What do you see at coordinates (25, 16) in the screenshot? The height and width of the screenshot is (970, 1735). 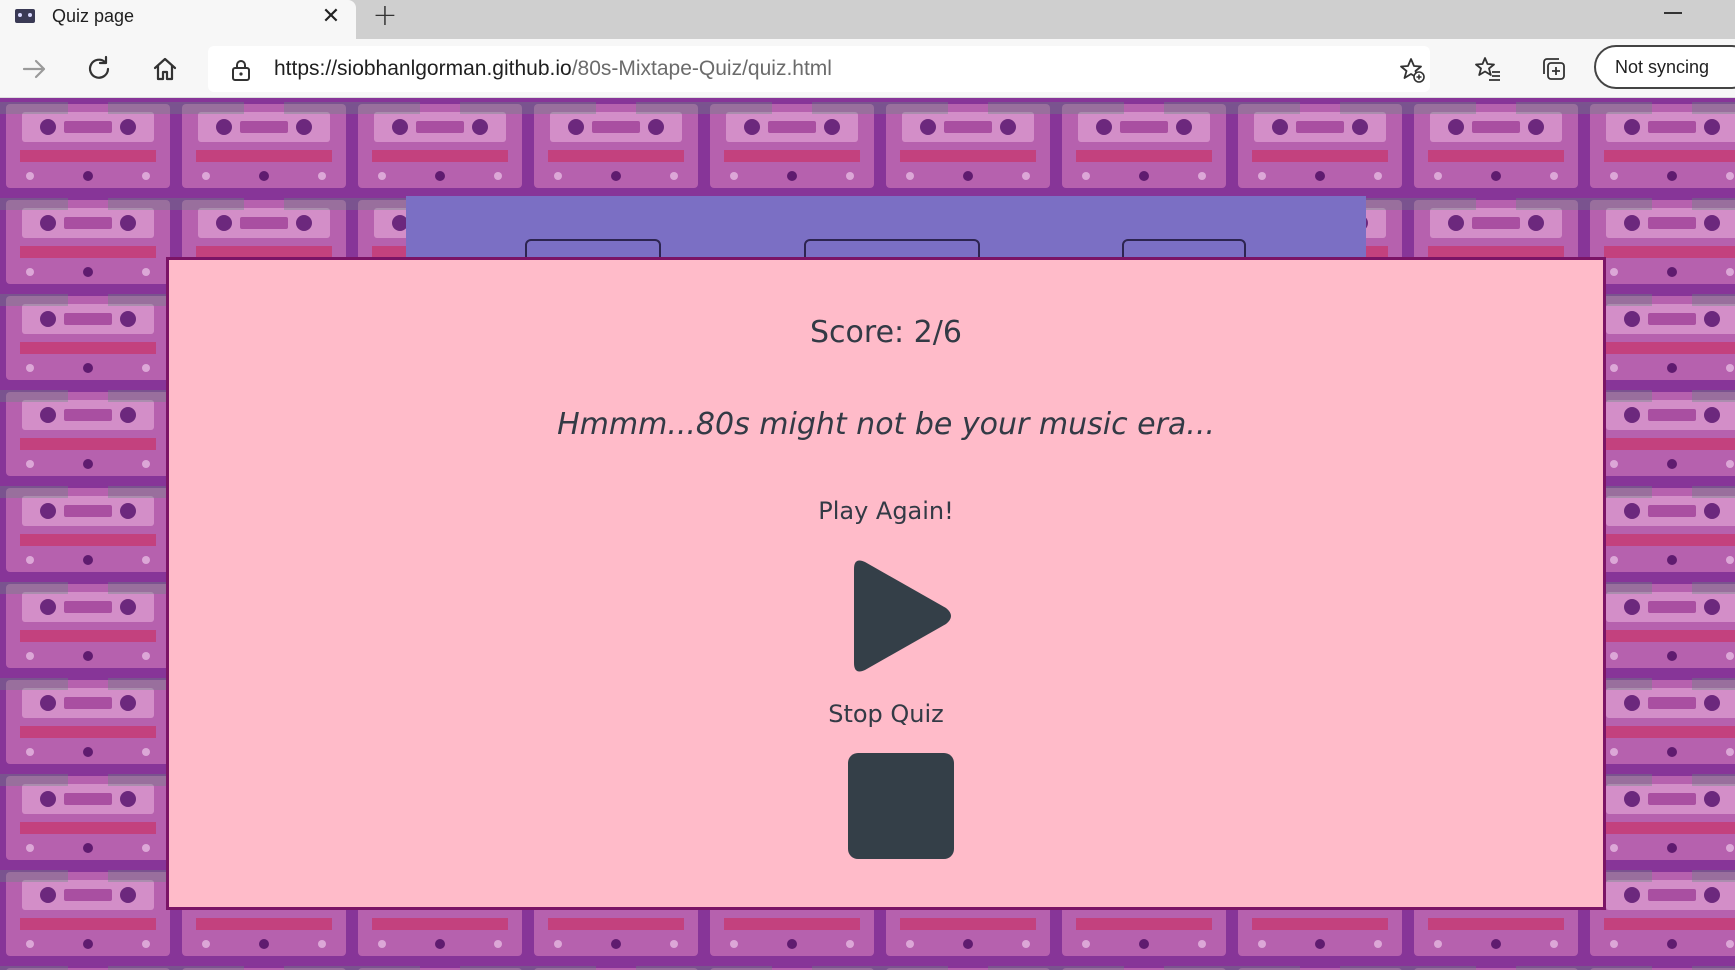 I see `cassette-icon` at bounding box center [25, 16].